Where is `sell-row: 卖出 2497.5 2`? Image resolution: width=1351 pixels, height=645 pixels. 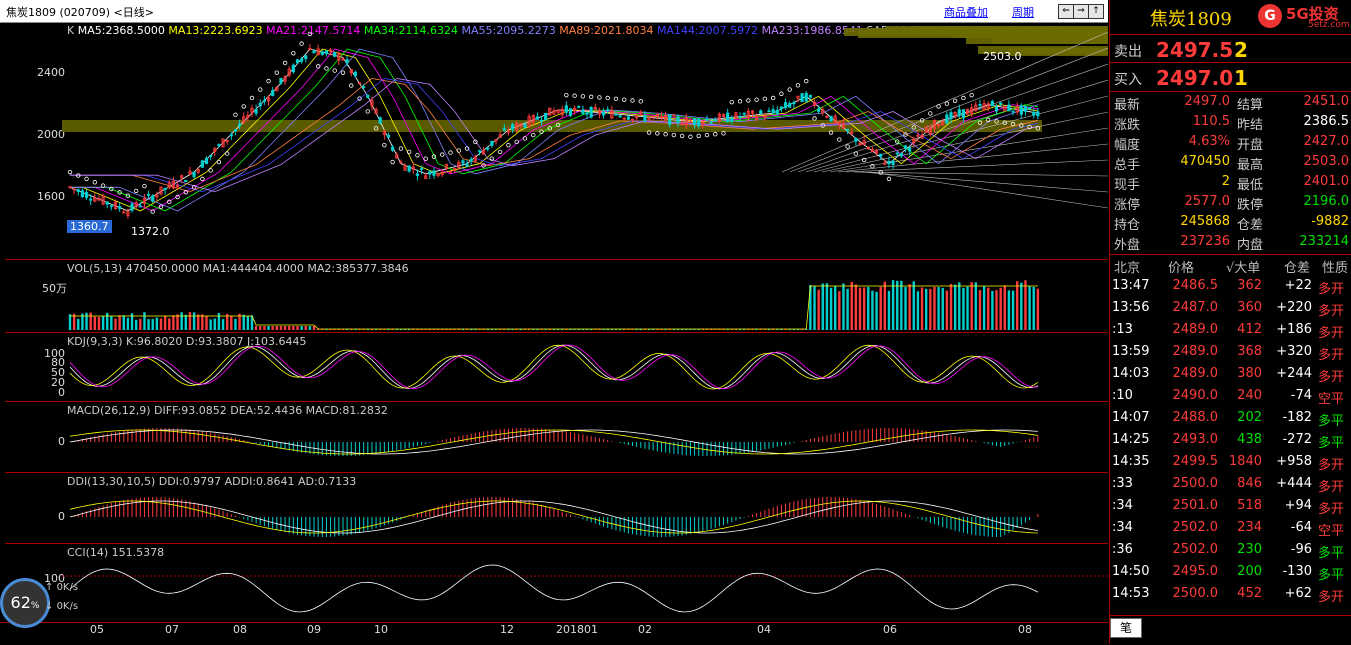
sell-row: 卖出 2497.5 2 is located at coordinates (1230, 49).